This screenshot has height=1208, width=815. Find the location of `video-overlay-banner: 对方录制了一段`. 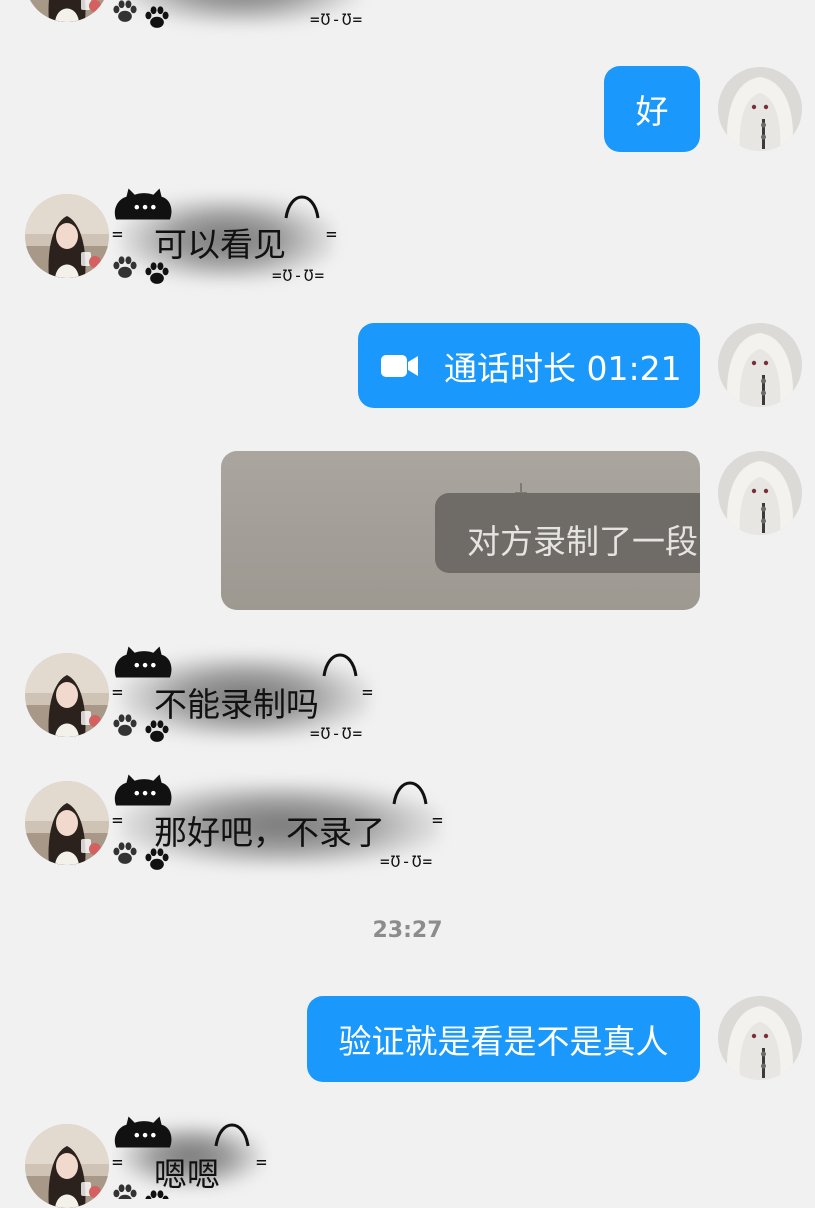

video-overlay-banner: 对方录制了一段 is located at coordinates (567, 533).